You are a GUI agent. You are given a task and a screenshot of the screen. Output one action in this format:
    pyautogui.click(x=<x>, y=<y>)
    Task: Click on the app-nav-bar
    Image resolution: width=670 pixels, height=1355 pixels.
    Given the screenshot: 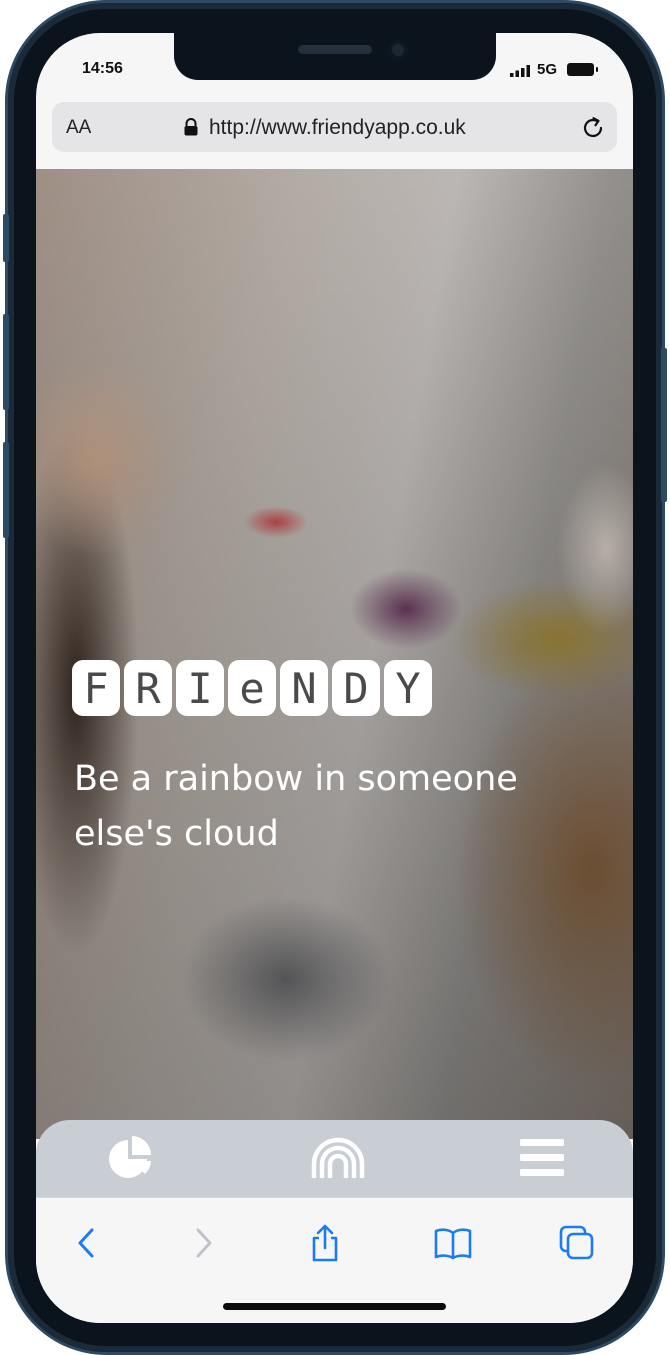 What is the action you would take?
    pyautogui.click(x=334, y=1158)
    